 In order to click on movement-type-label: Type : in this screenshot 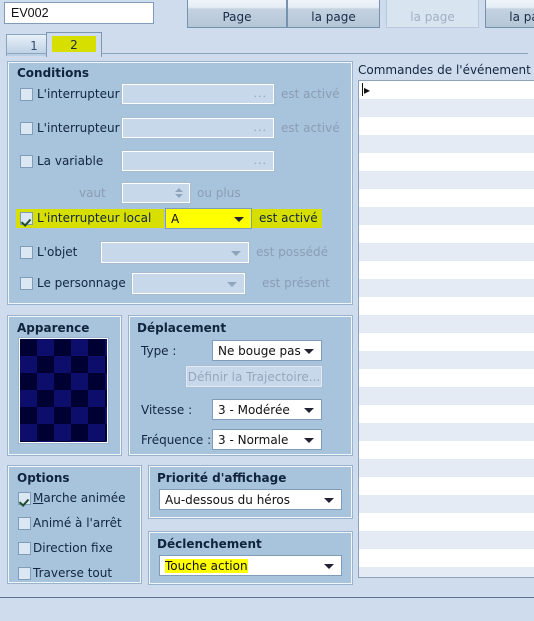, I will do `click(159, 351)`.